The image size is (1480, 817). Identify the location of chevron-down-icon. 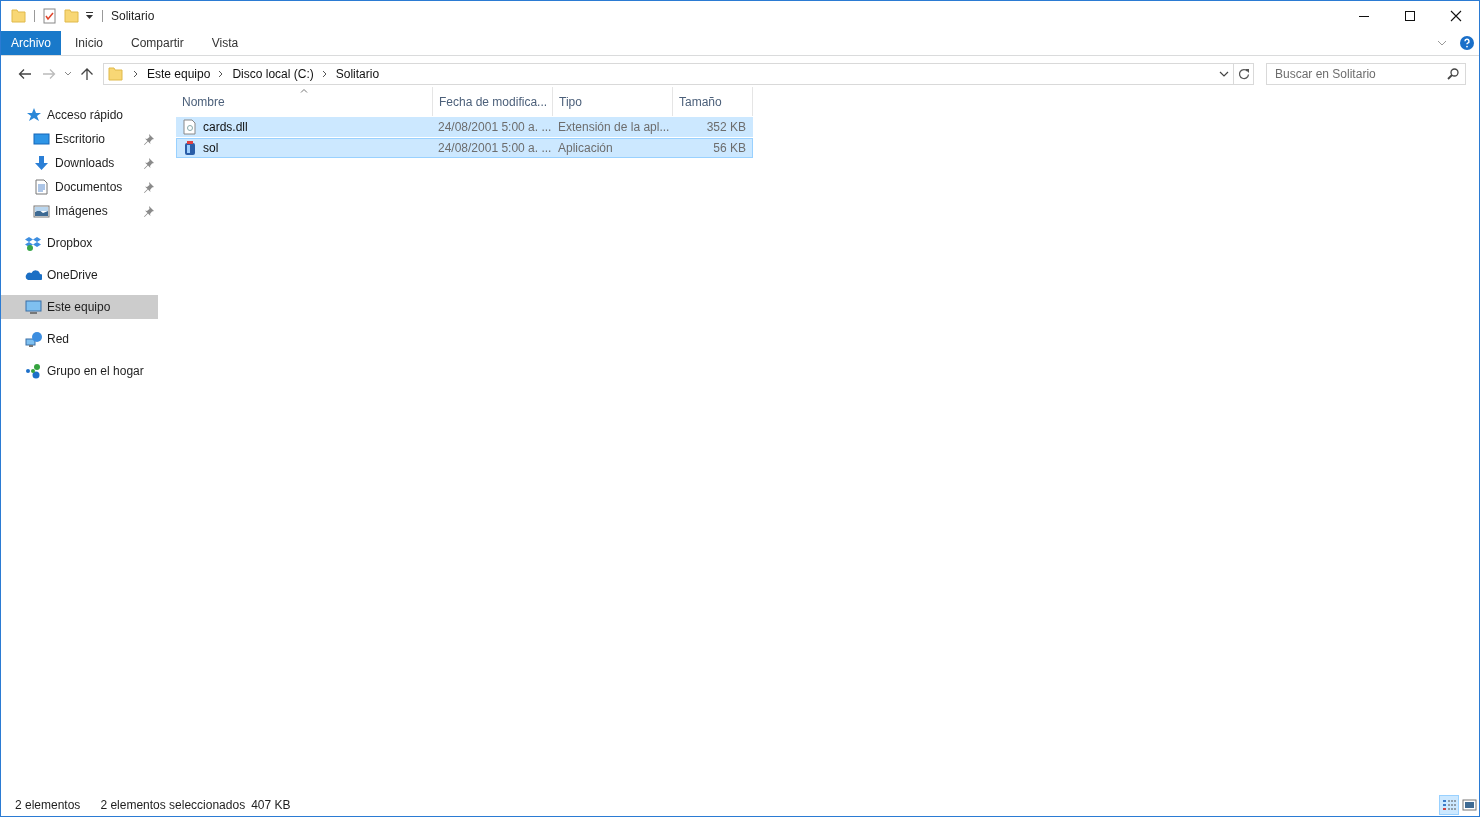
(1224, 74).